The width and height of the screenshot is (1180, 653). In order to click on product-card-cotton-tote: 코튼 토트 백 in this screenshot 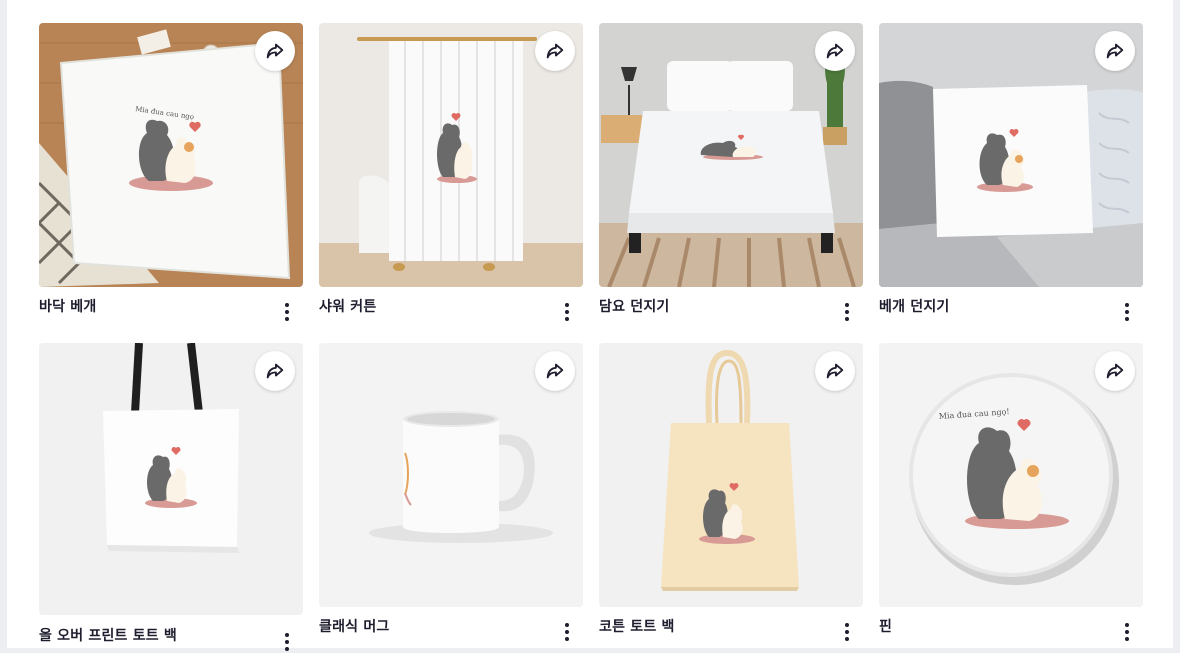, I will do `click(731, 493)`.